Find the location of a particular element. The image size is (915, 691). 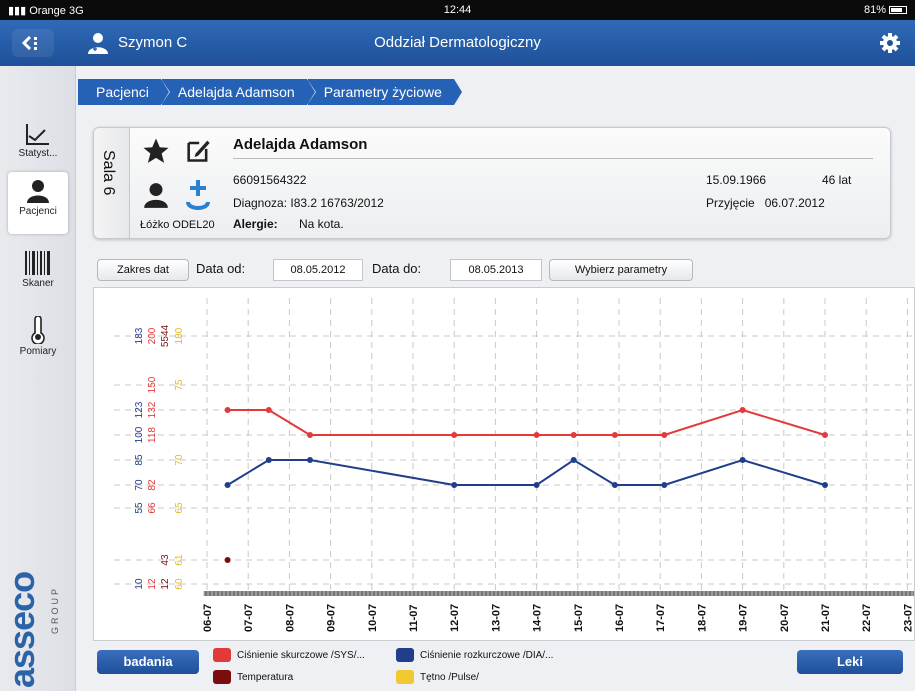

department-title: Oddział Dermatologiczny is located at coordinates (457, 42).